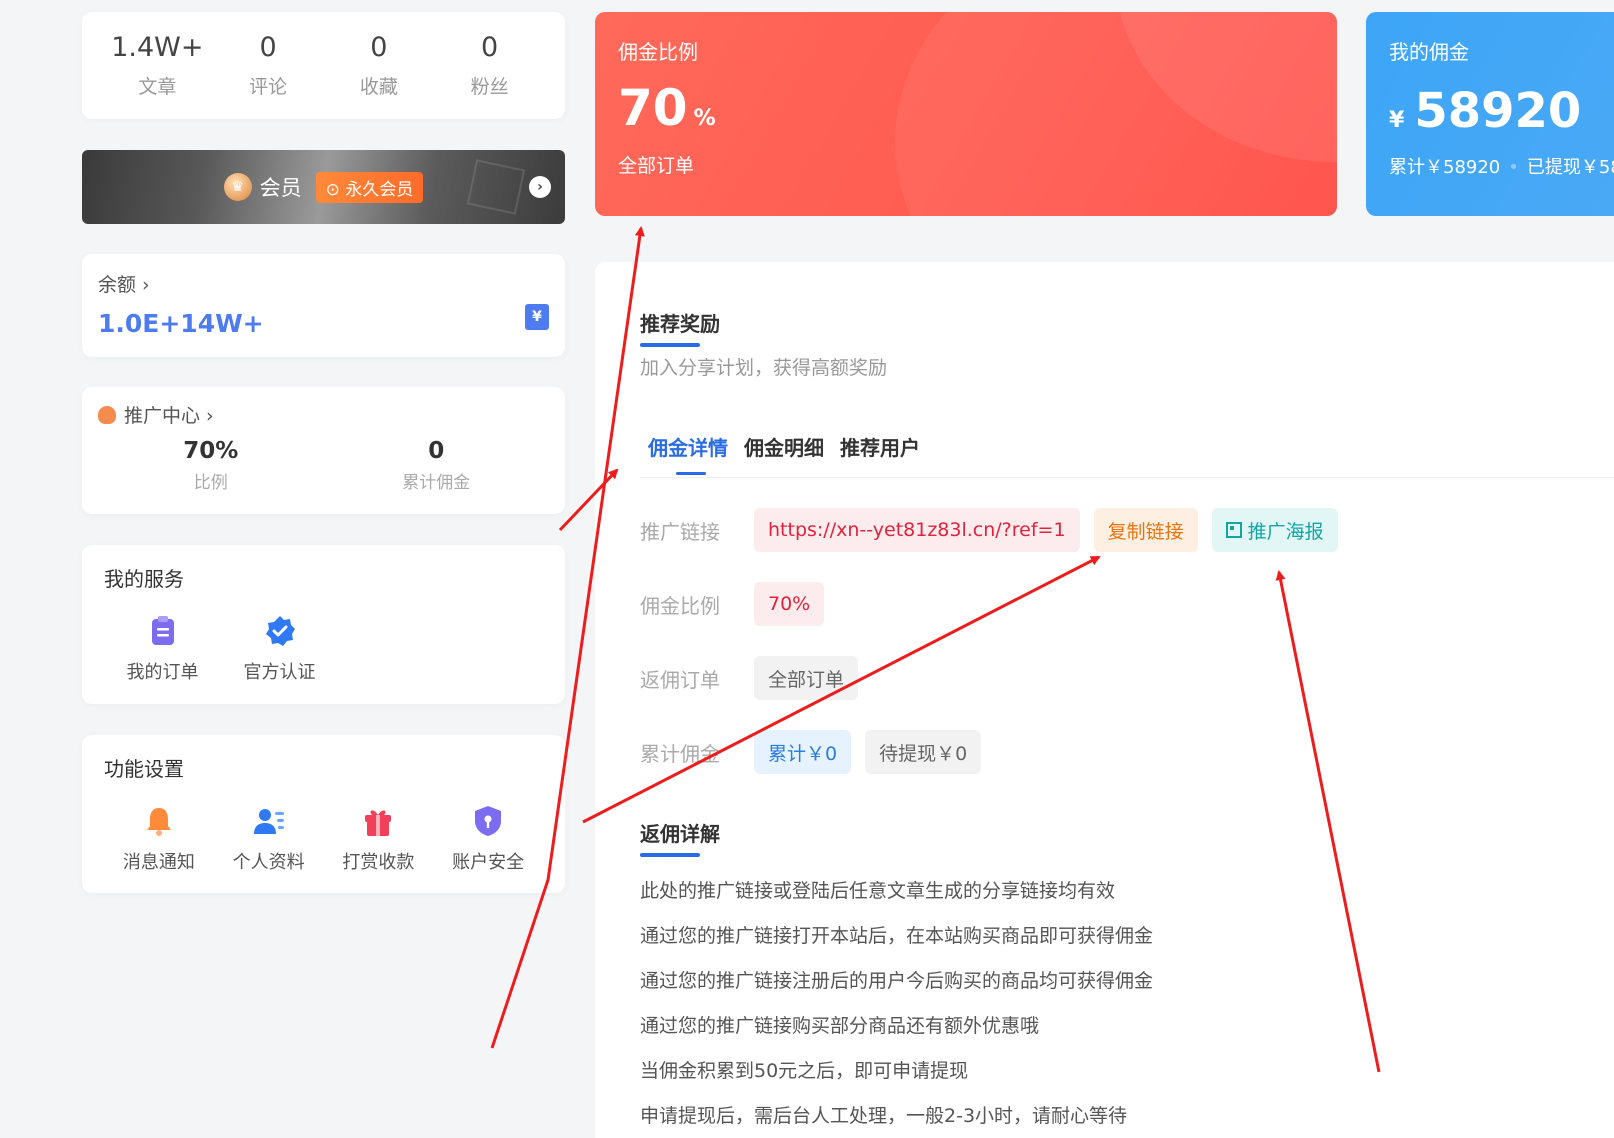 The image size is (1614, 1138). What do you see at coordinates (280, 188) in the screenshot?
I see `vip-label: 会员` at bounding box center [280, 188].